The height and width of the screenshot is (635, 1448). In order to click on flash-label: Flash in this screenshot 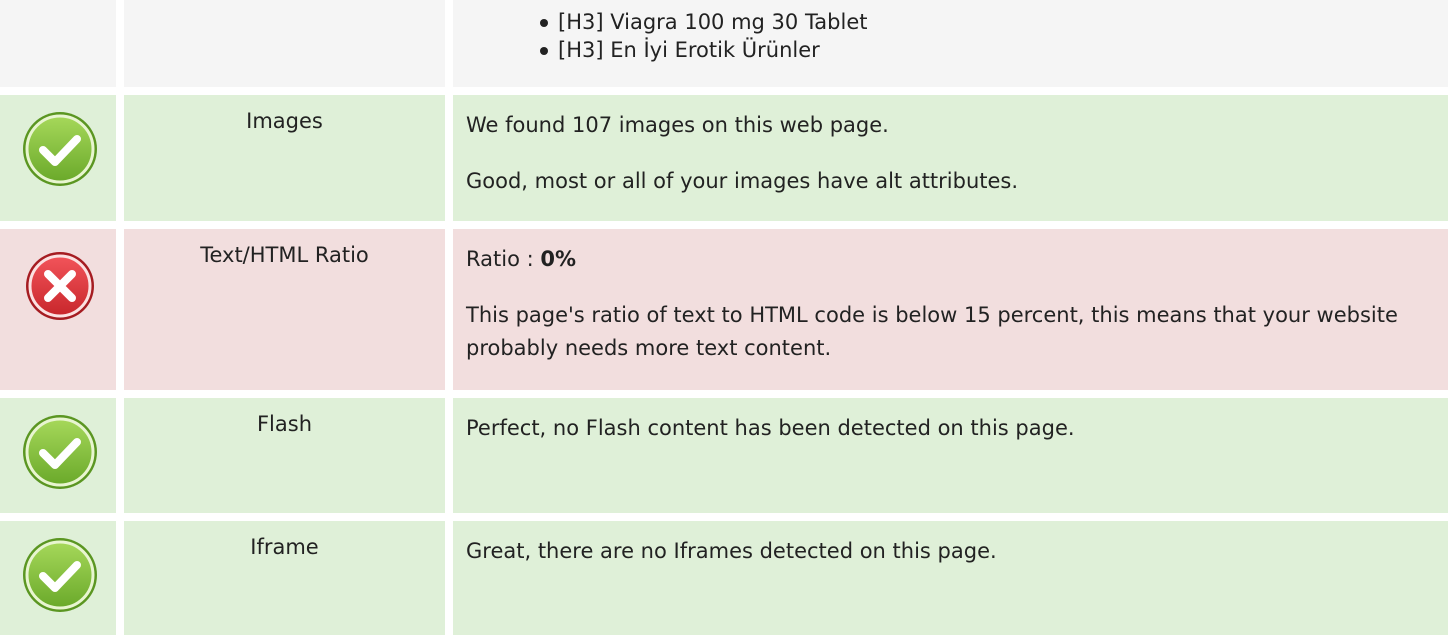, I will do `click(284, 455)`.